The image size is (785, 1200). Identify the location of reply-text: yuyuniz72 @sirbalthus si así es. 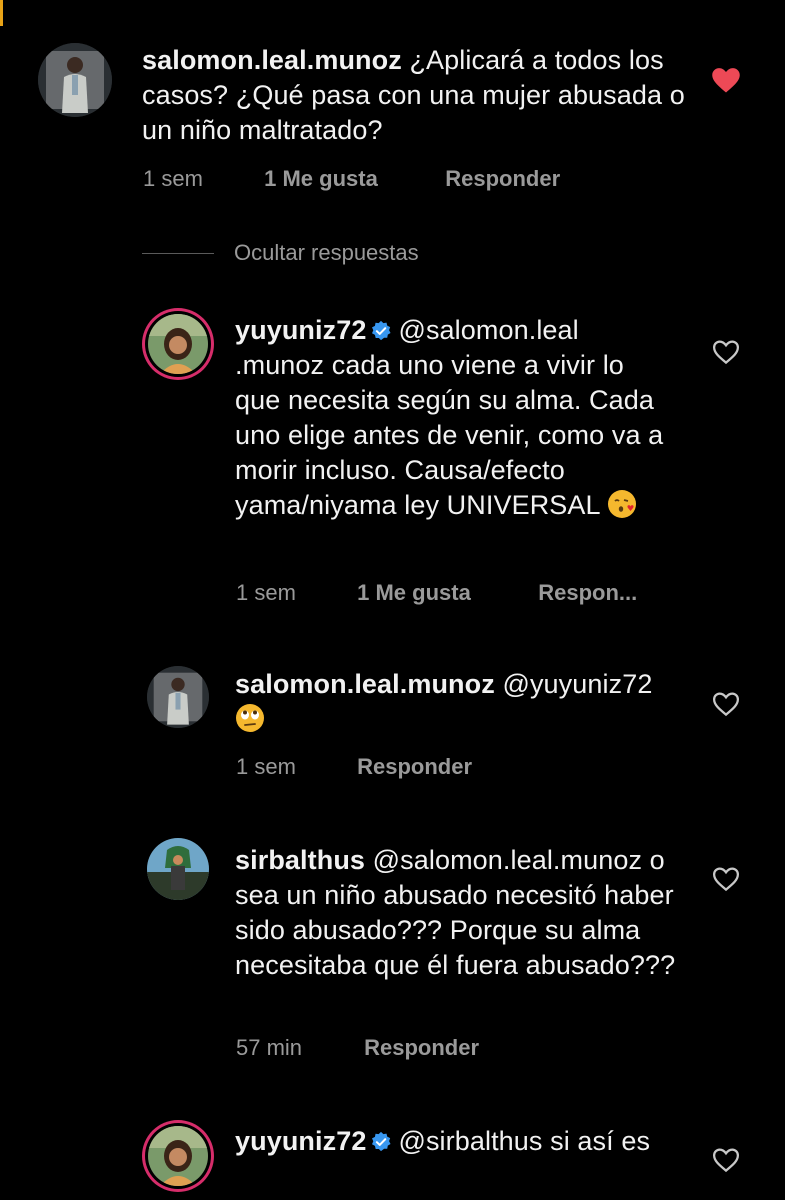
(455, 1141).